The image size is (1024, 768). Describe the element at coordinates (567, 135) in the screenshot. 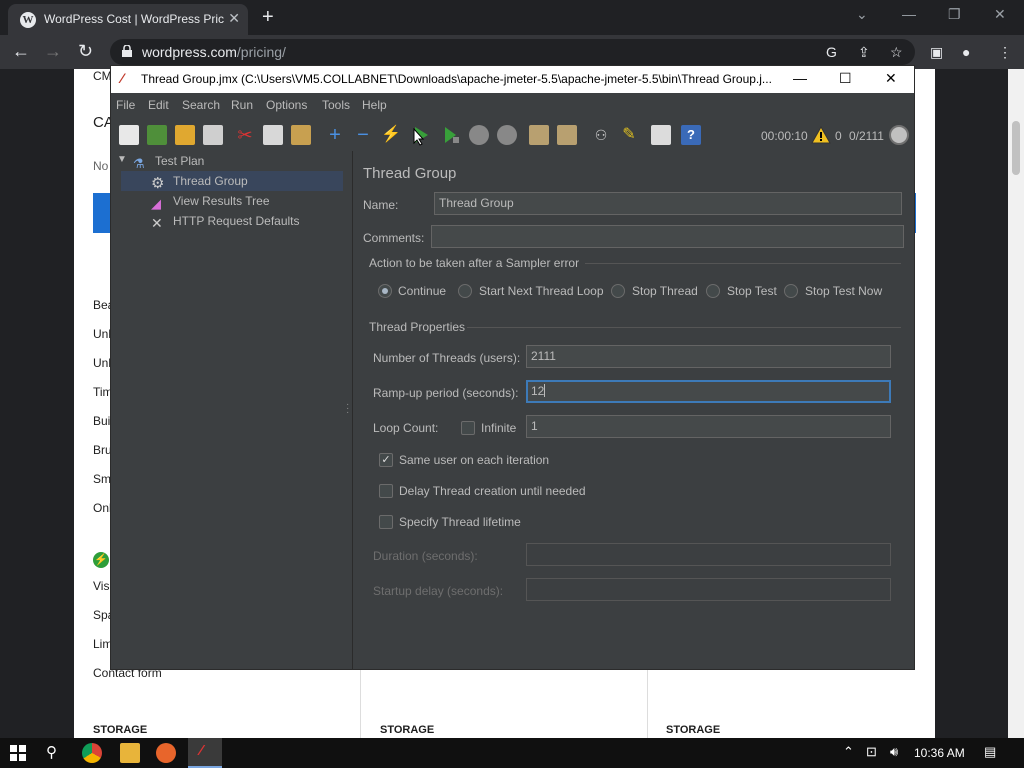

I see `clear-all-icon` at that location.